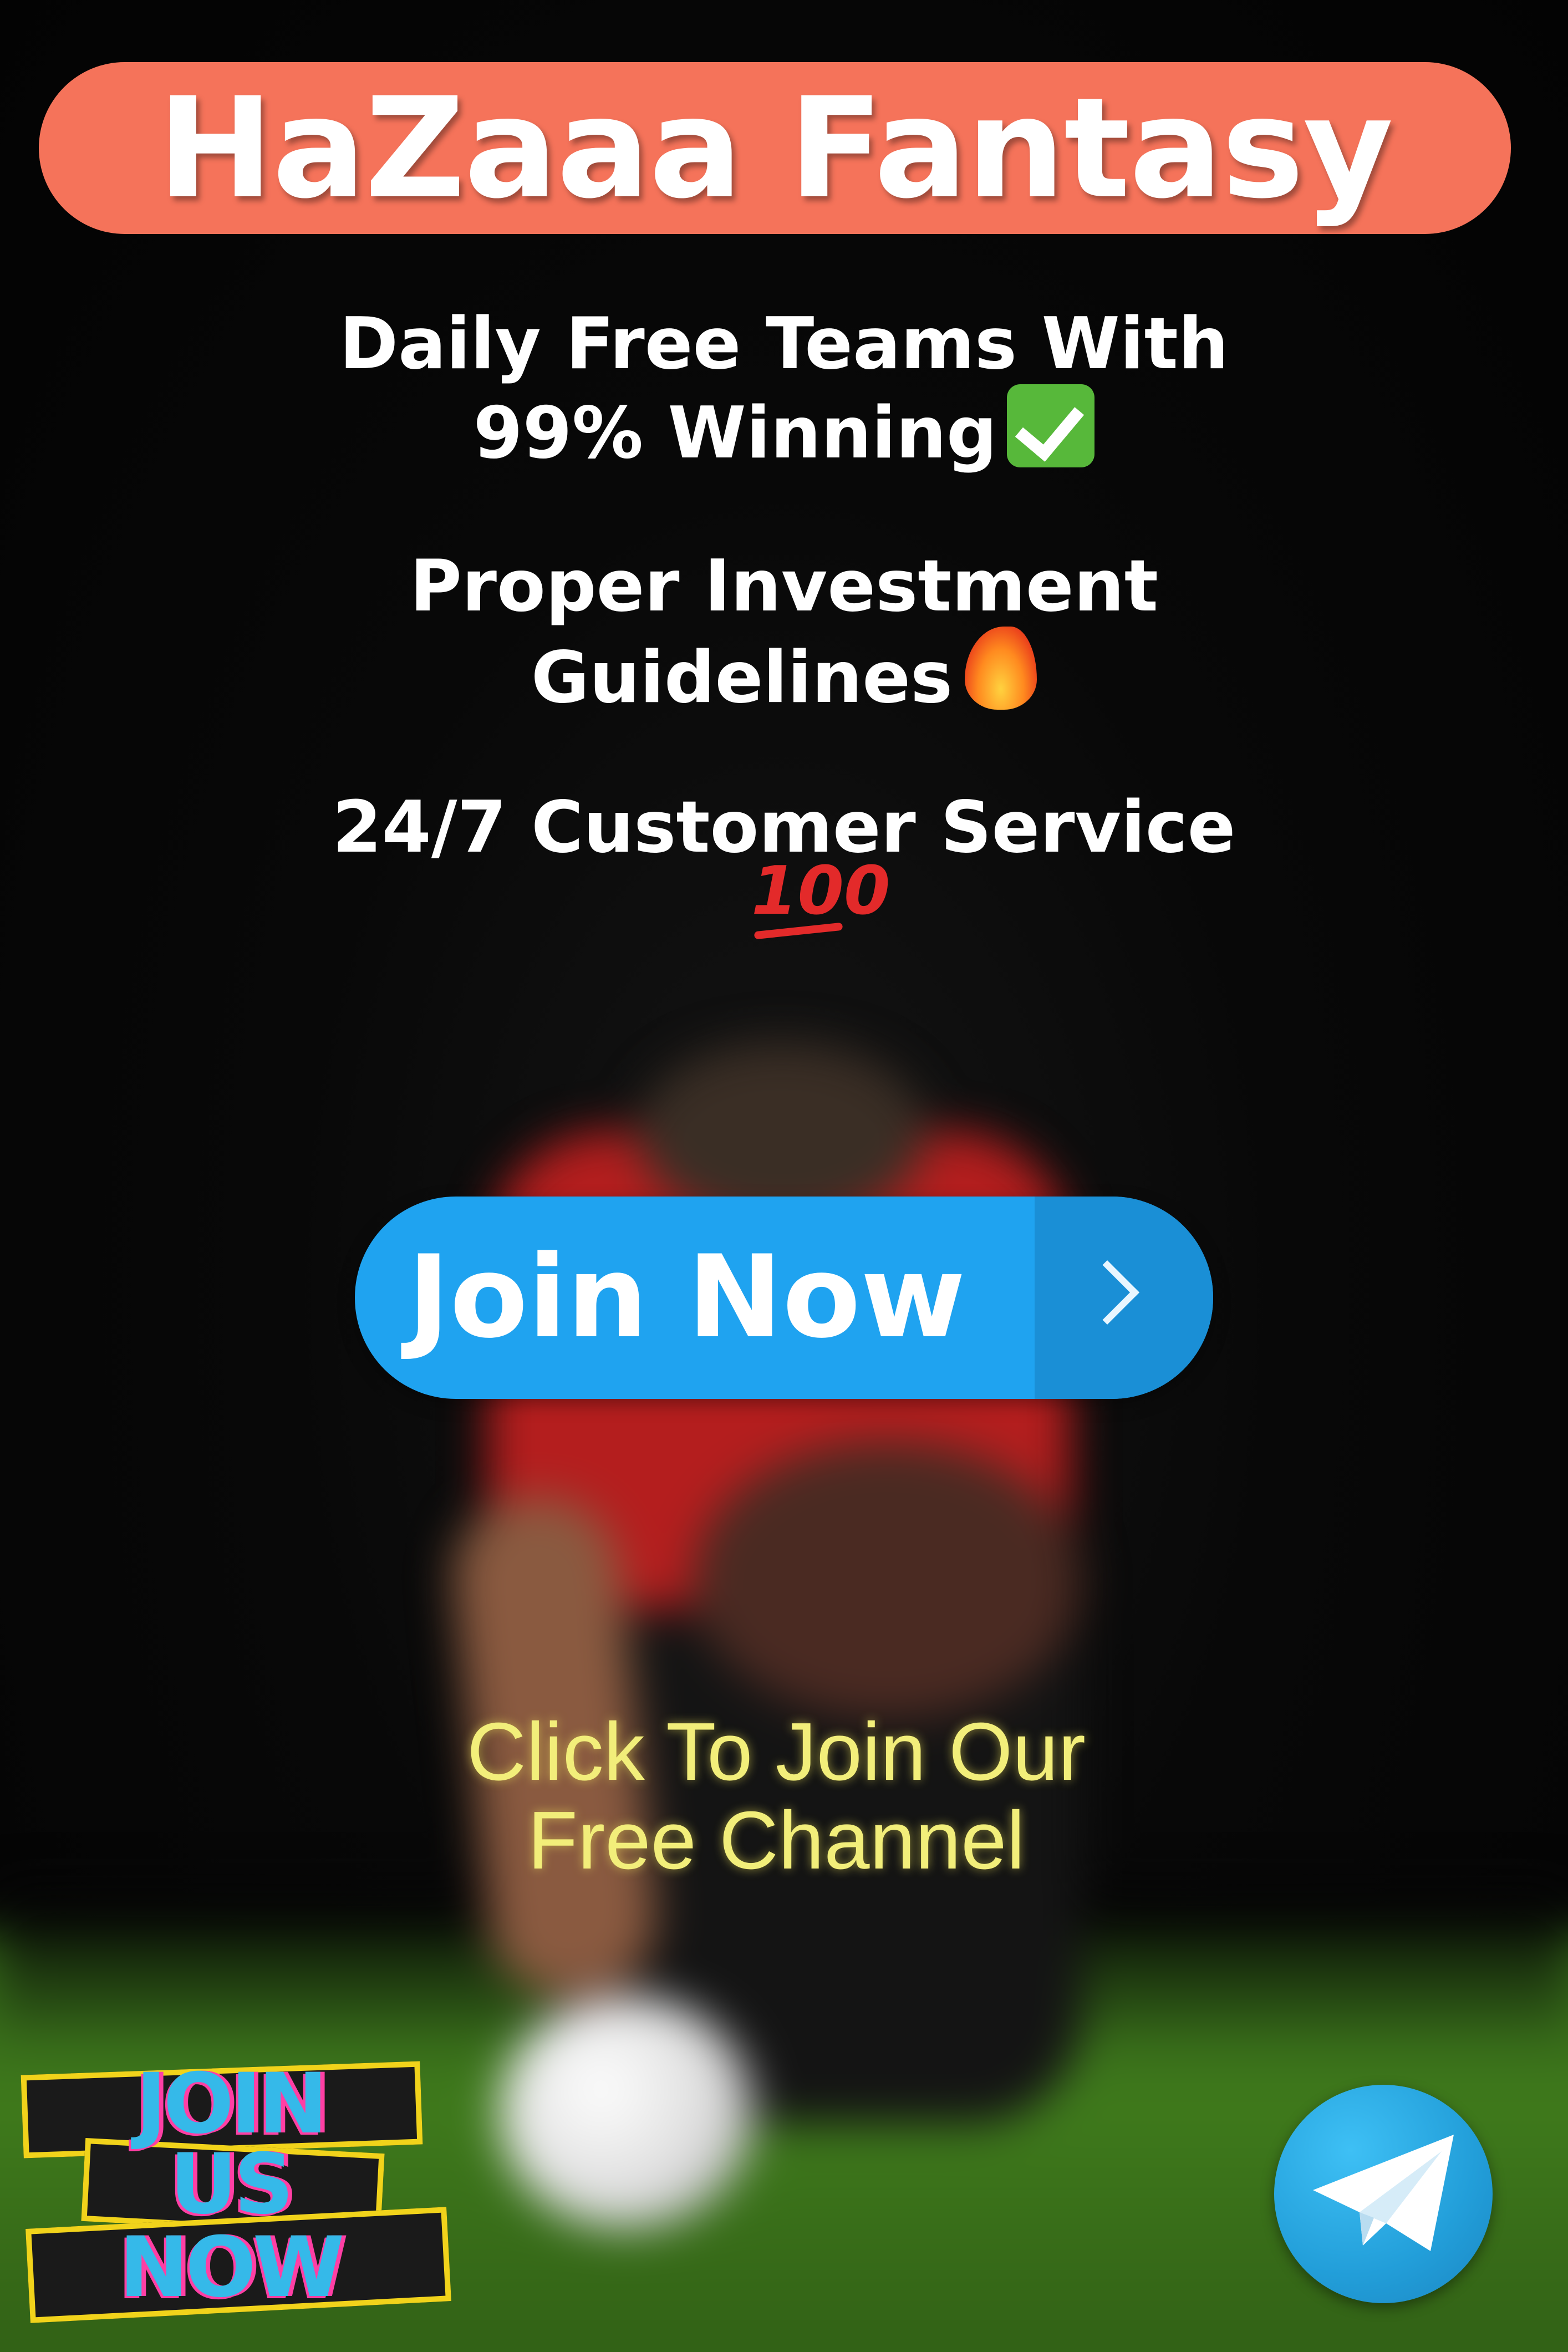  What do you see at coordinates (887, 1581) in the screenshot?
I see `player-knee` at bounding box center [887, 1581].